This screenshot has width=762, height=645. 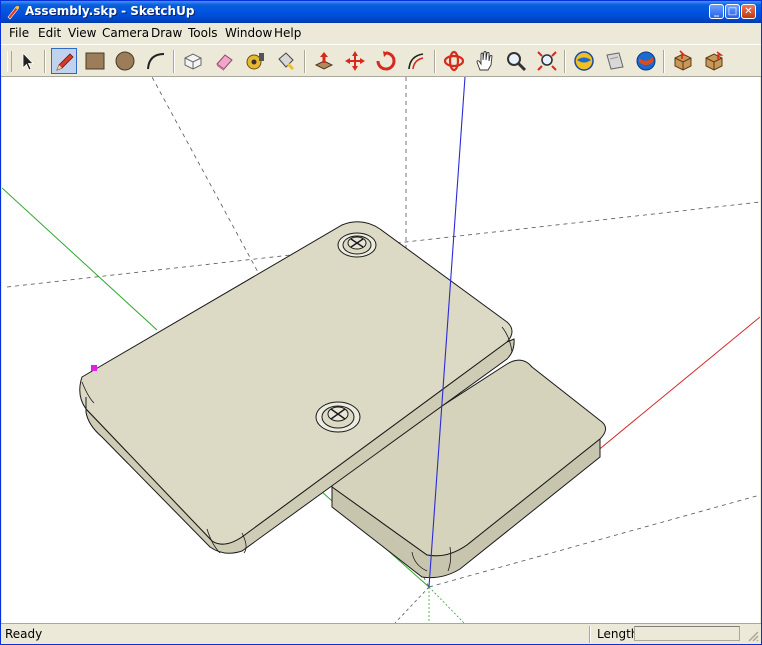 I want to click on zoom-tool-button, so click(x=516, y=61).